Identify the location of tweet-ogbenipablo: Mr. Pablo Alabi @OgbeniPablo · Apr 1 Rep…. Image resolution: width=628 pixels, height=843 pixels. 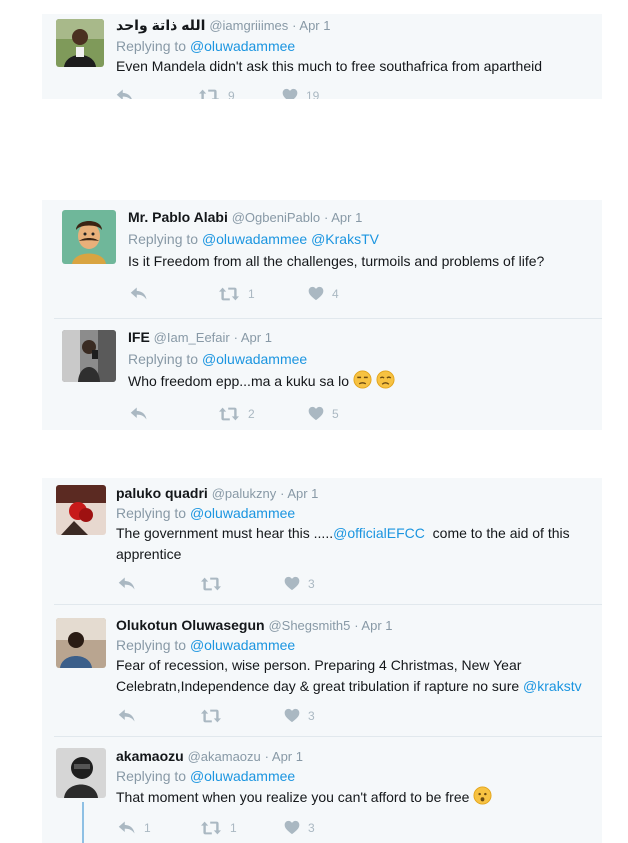
(322, 259).